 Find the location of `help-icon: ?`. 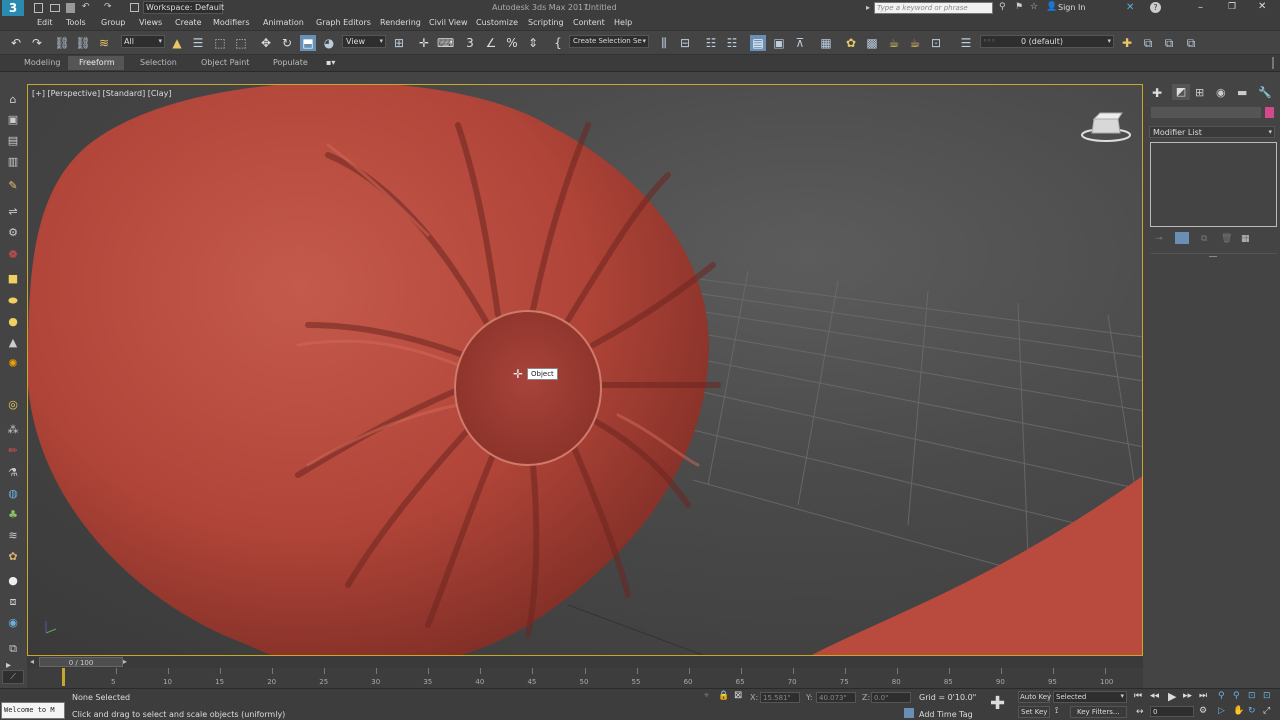

help-icon: ? is located at coordinates (1155, 7).